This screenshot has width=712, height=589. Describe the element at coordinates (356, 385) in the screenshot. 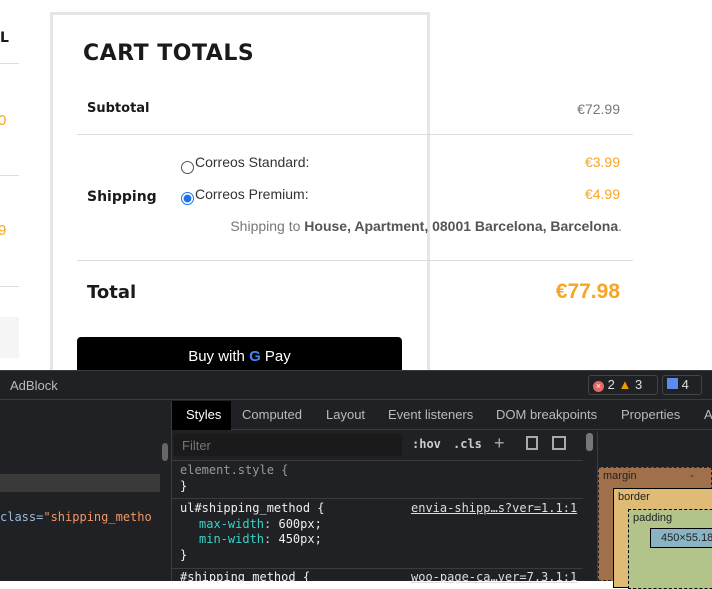

I see `devtools-drawer-bar: AdBlock × 2 ▲ 3 4` at that location.